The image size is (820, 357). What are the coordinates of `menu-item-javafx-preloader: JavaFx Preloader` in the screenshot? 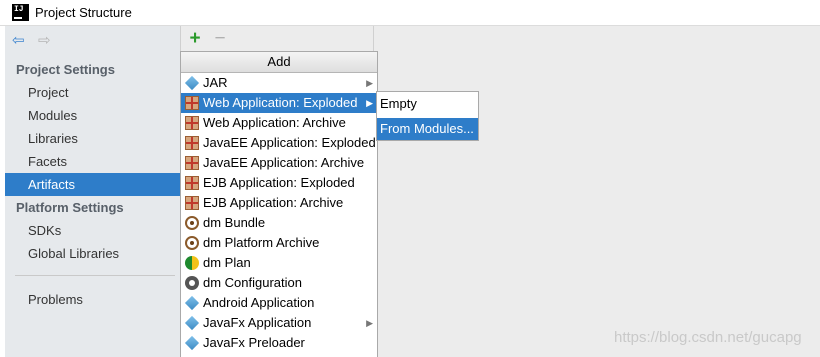 It's located at (279, 343).